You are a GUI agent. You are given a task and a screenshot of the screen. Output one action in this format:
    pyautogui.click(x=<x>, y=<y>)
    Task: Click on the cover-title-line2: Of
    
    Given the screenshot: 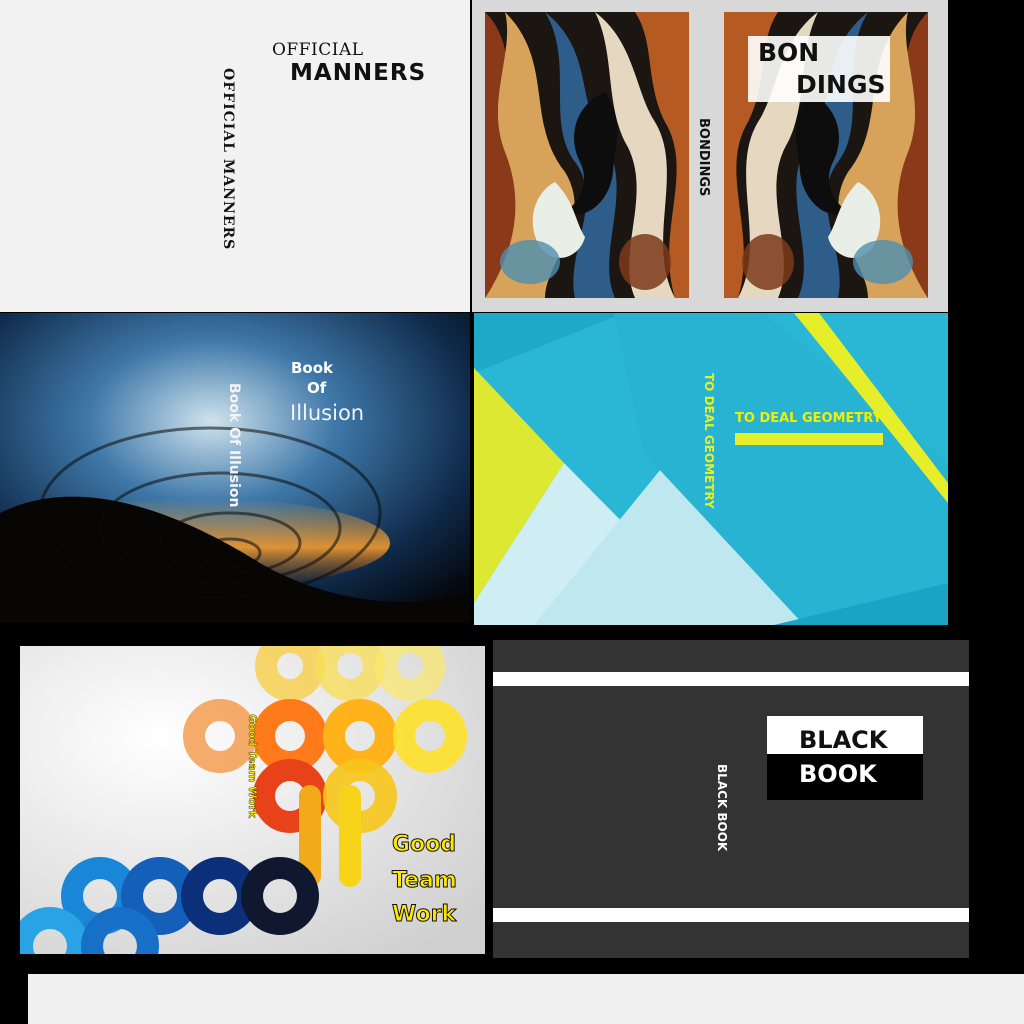 What is the action you would take?
    pyautogui.click(x=317, y=388)
    